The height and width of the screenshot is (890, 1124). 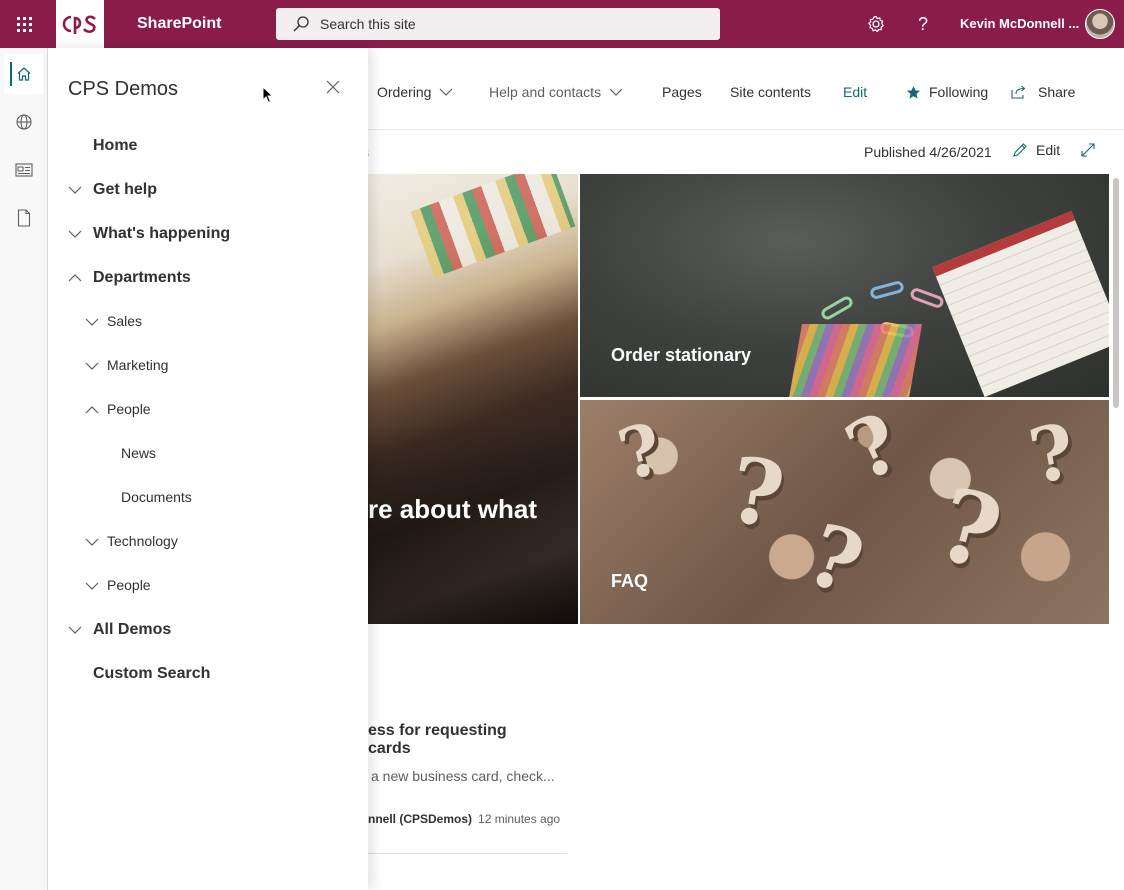 I want to click on nav-item-label: News, so click(x=139, y=453).